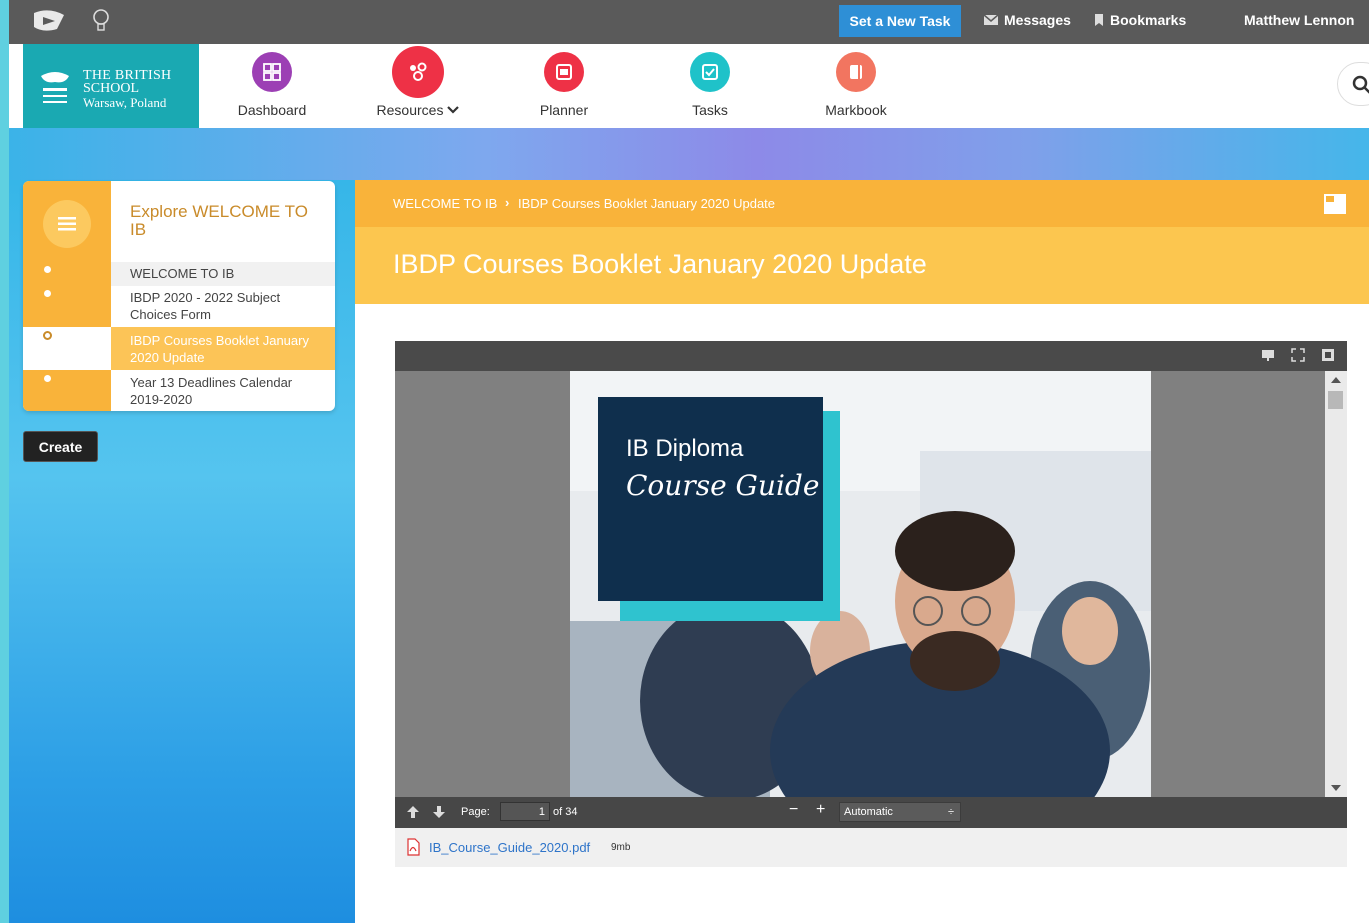 The image size is (1369, 923). I want to click on bookmark-icon, so click(1099, 20).